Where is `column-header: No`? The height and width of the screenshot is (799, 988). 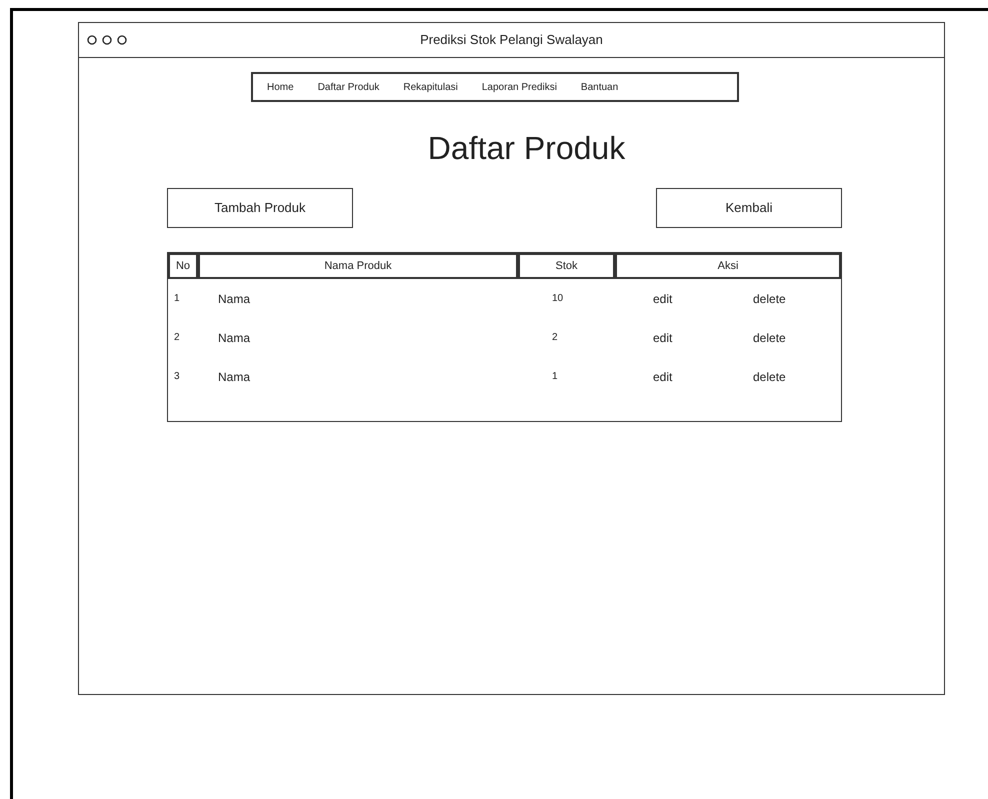
column-header: No is located at coordinates (183, 266).